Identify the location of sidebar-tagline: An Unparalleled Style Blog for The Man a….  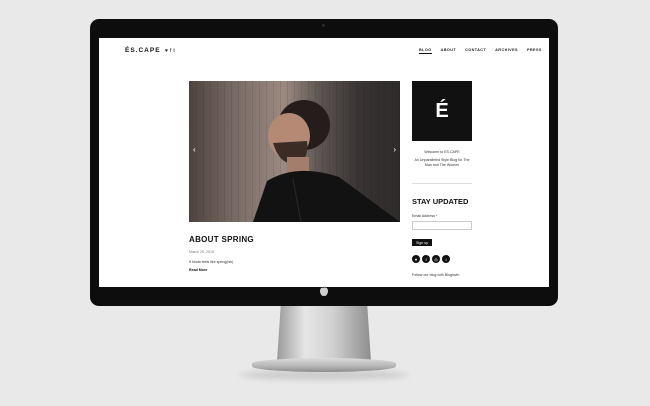
(442, 162).